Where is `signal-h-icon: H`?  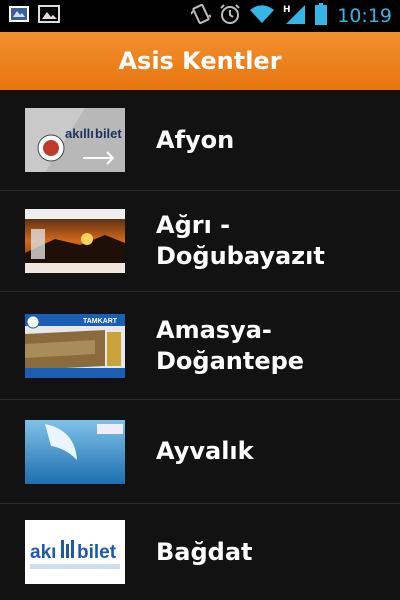 signal-h-icon: H is located at coordinates (295, 16).